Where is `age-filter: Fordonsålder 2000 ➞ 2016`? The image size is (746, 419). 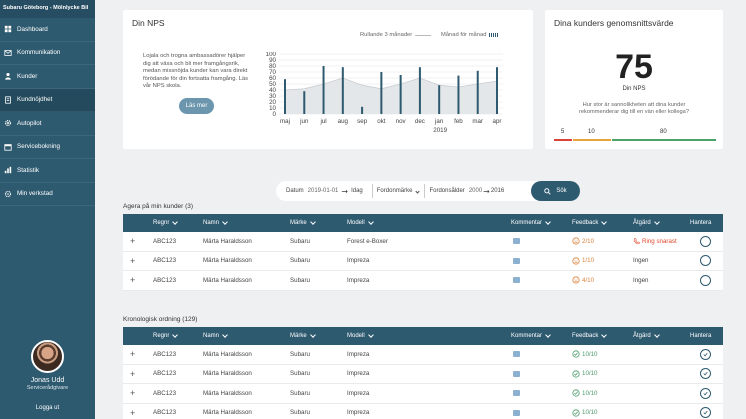
age-filter: Fordonsålder 2000 ➞ 2016 is located at coordinates (464, 191).